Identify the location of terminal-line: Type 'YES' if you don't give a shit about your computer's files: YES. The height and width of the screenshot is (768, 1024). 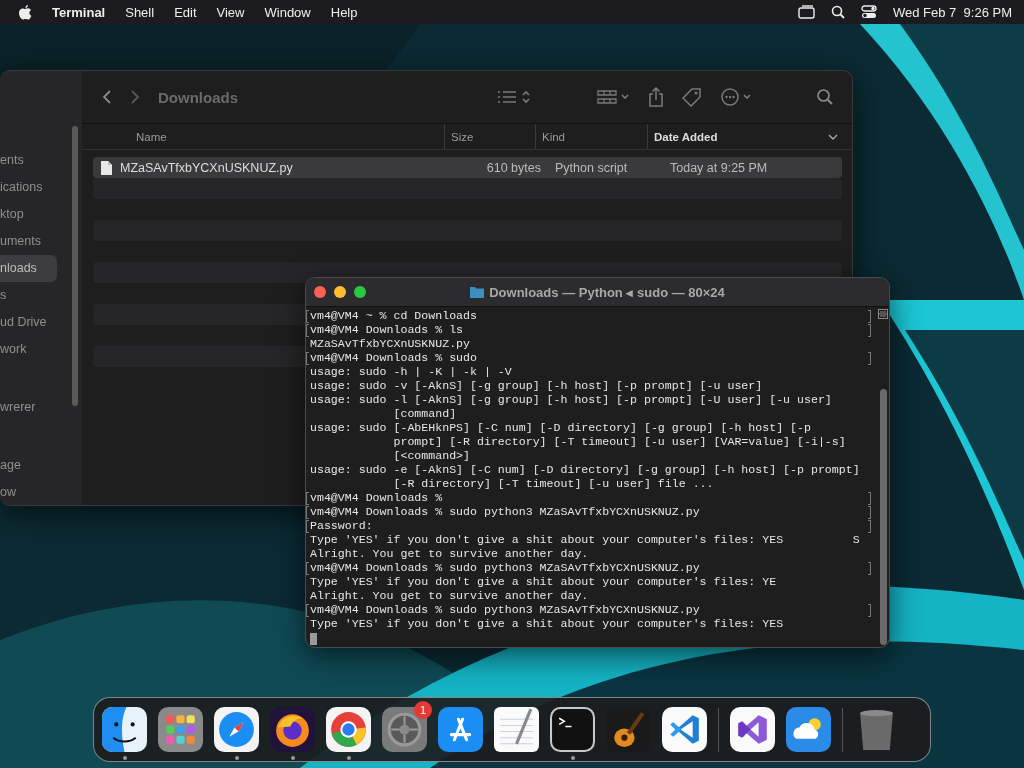
(547, 624).